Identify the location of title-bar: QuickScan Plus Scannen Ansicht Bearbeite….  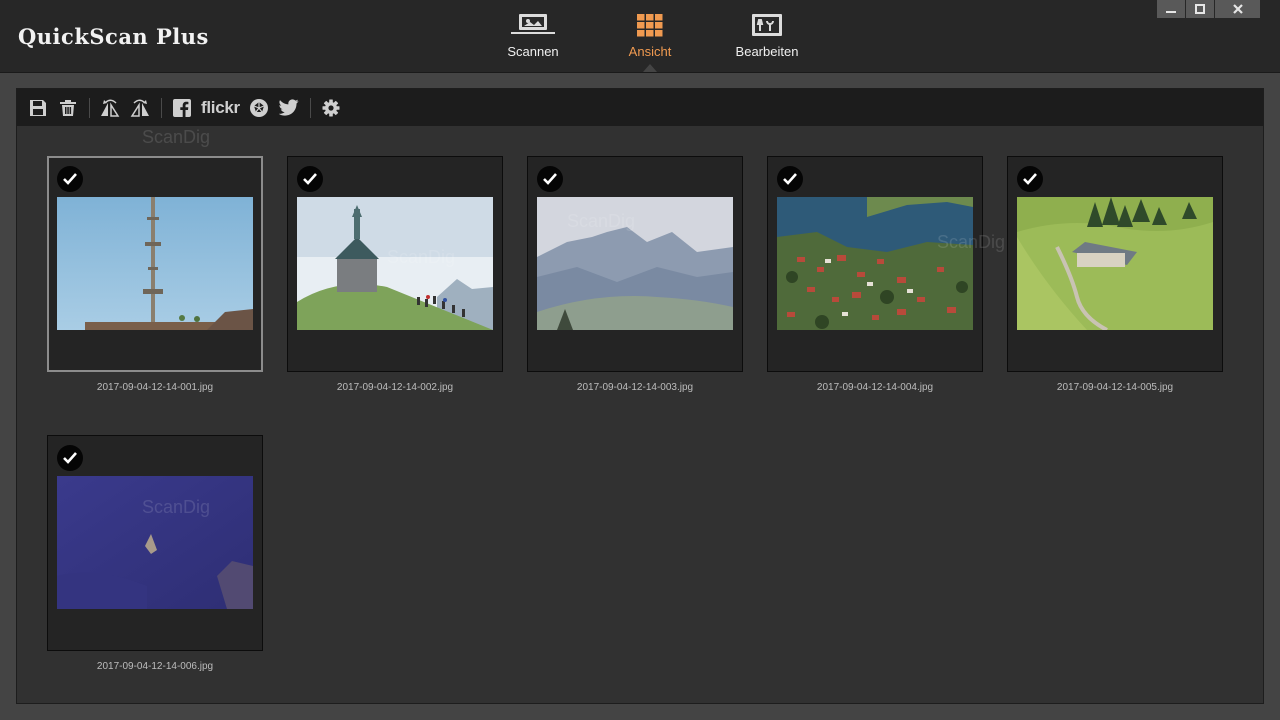
(640, 36).